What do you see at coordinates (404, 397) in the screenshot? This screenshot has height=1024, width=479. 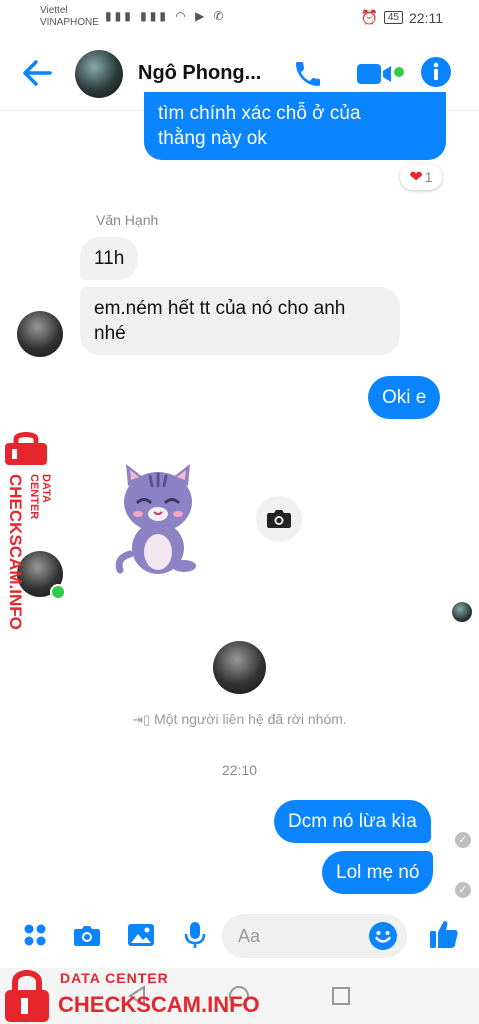 I see `message-bubble-outgoing: Oki e` at bounding box center [404, 397].